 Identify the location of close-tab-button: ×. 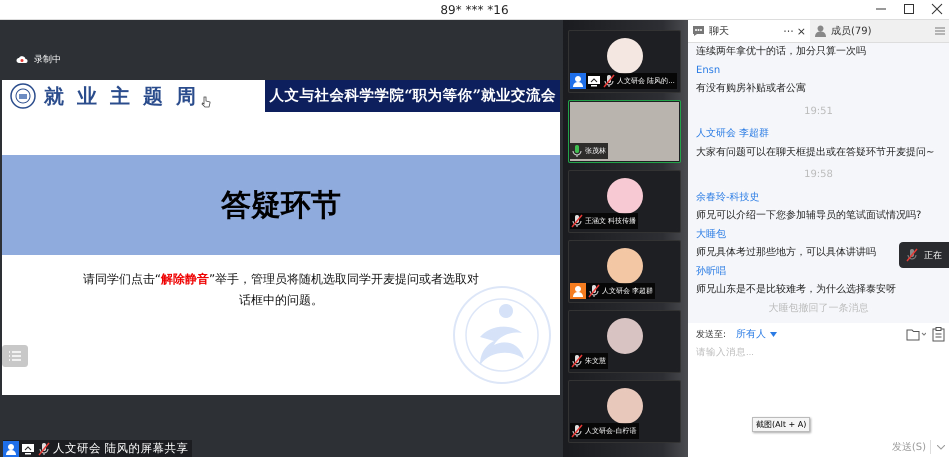
(801, 31).